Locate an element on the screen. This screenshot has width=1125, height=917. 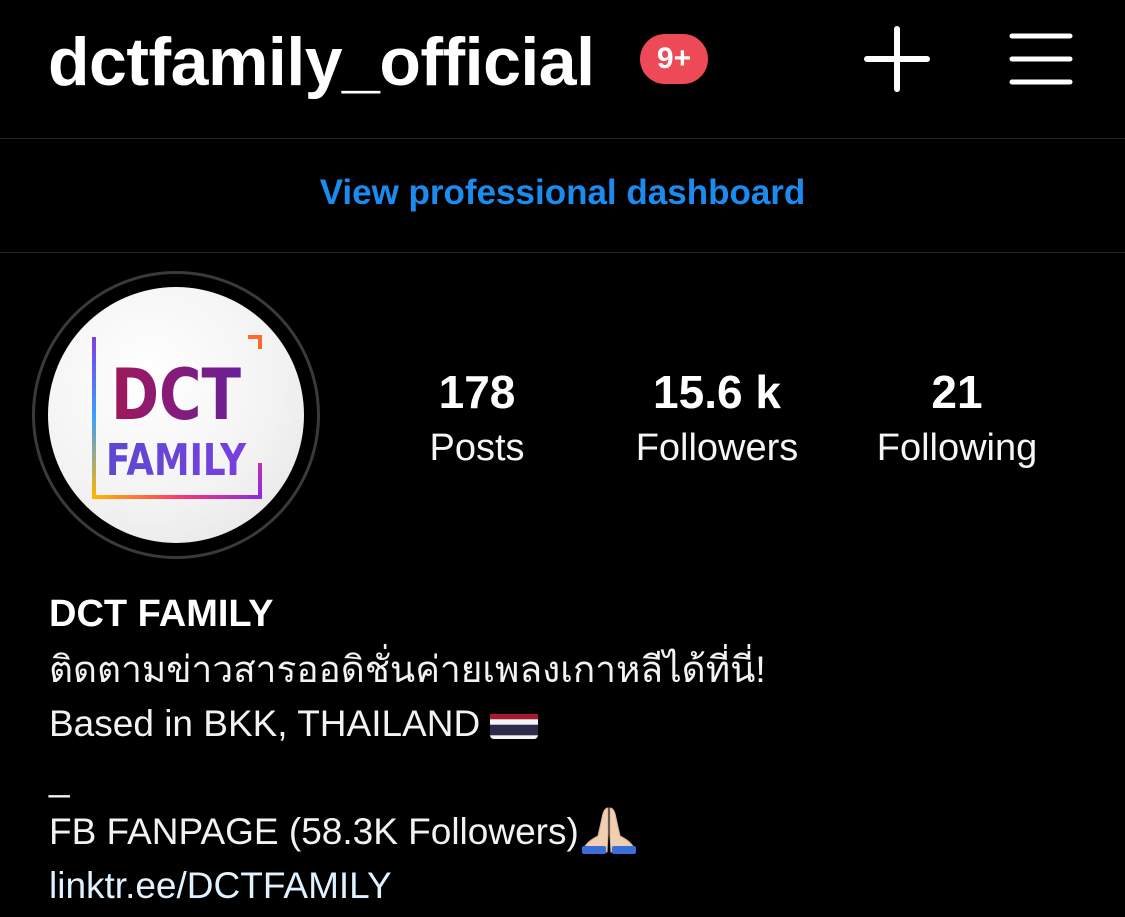
avatar: DCT FAMILY is located at coordinates (176, 415).